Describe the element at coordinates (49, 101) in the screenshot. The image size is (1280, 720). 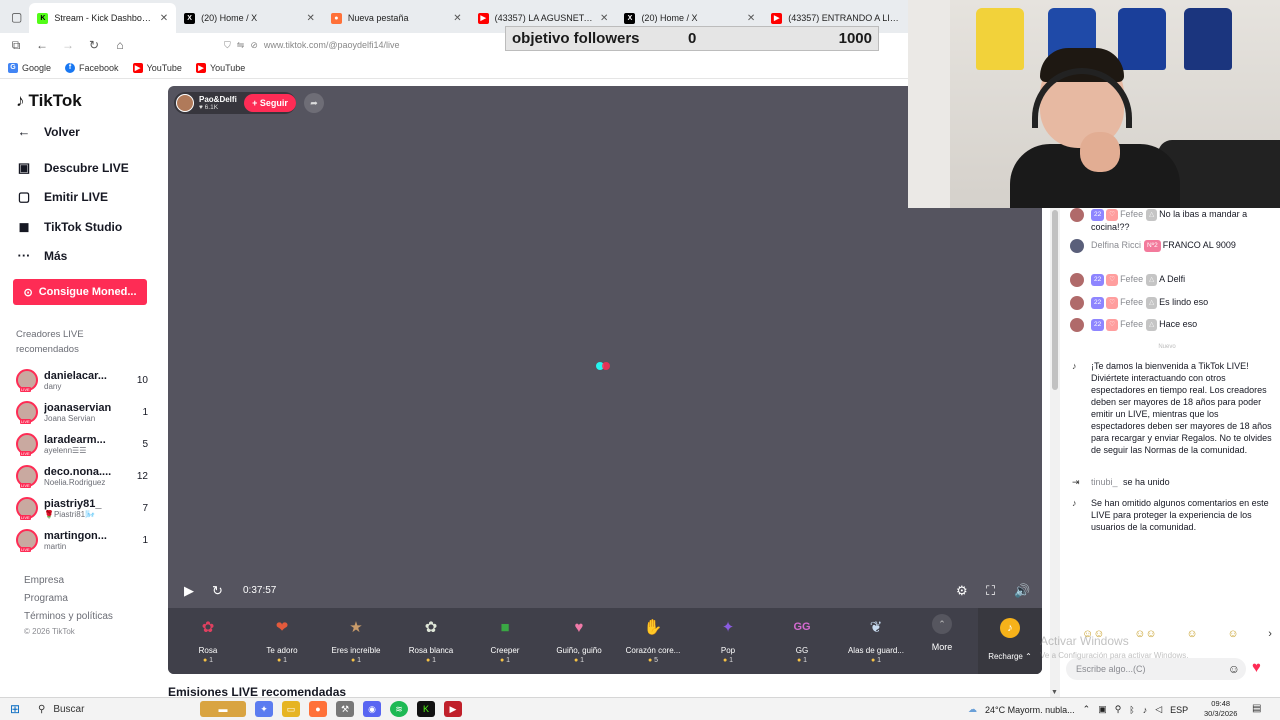
I see `tiktok-logo: ♪ TikTok` at that location.